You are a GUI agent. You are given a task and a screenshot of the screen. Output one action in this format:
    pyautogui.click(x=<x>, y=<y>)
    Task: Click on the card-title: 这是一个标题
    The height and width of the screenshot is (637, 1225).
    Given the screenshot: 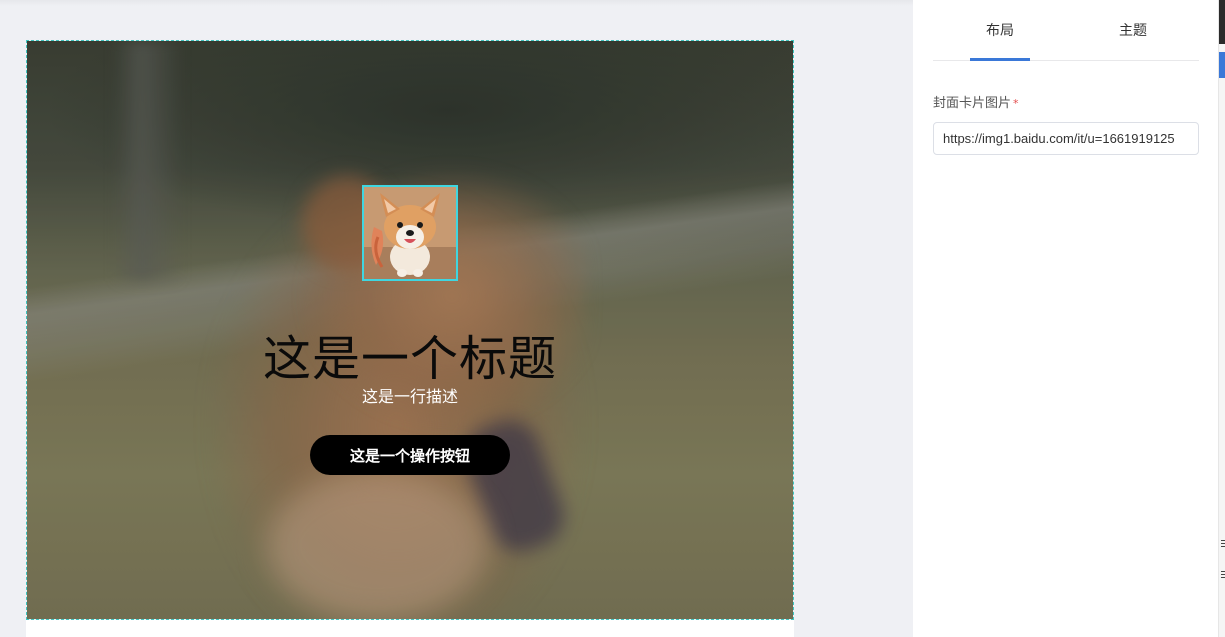 What is the action you would take?
    pyautogui.click(x=409, y=359)
    